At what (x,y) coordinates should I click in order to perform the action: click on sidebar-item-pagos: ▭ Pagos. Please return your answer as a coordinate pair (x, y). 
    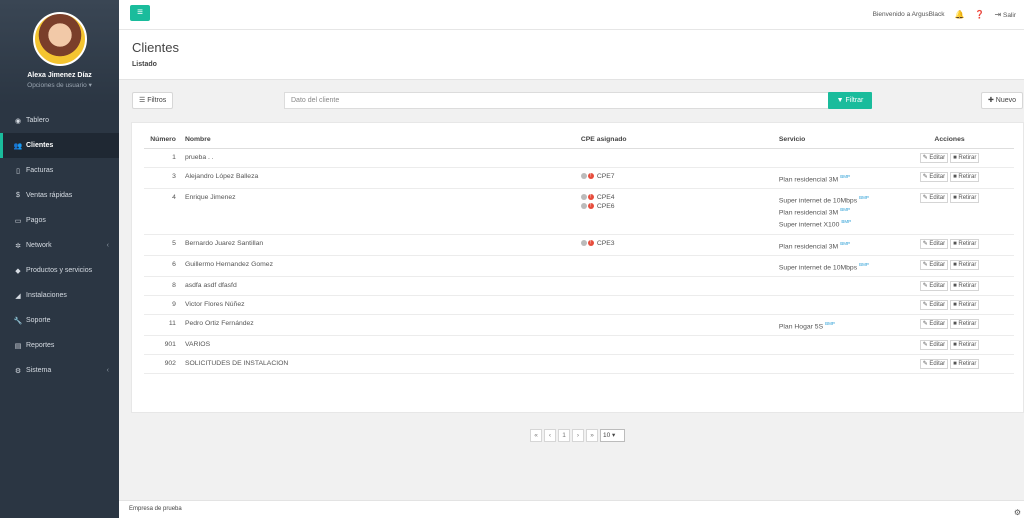
    Looking at the image, I should click on (59, 220).